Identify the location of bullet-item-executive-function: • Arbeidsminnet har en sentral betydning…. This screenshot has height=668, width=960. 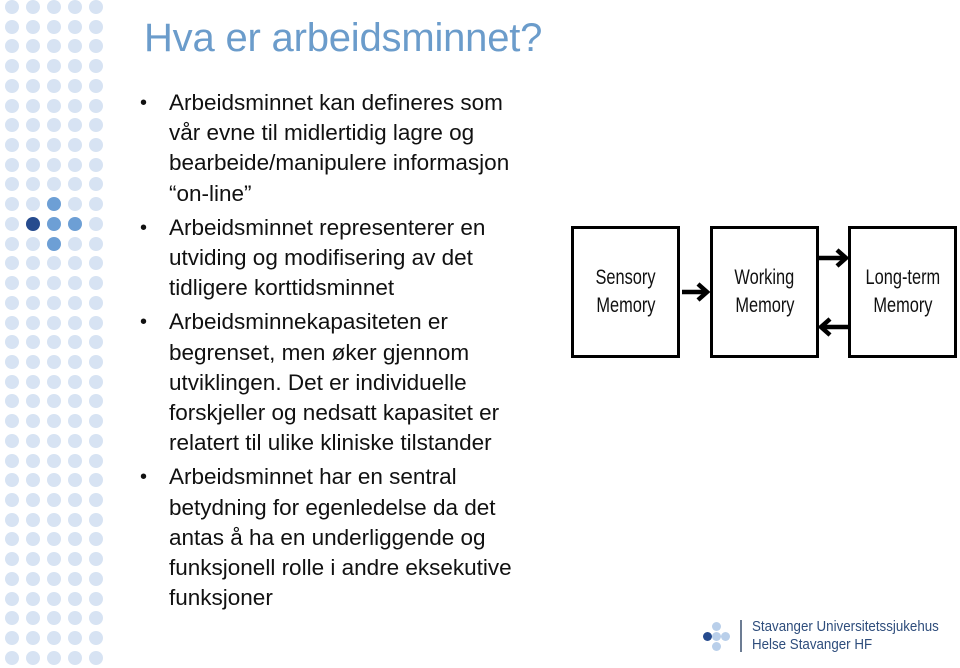
(350, 537).